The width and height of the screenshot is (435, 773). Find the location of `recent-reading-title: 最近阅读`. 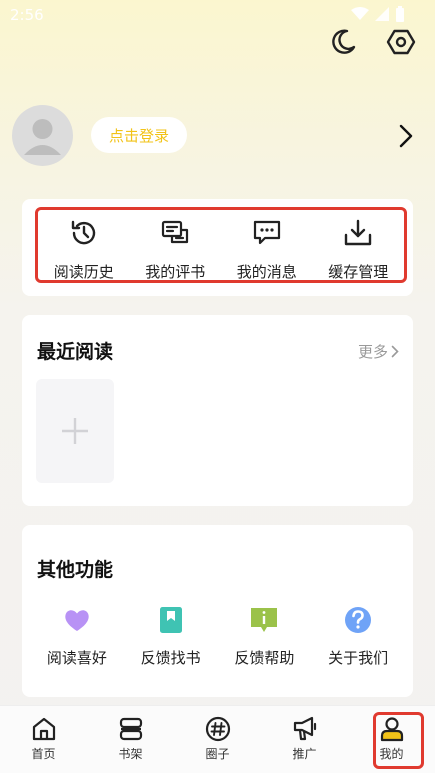

recent-reading-title: 最近阅读 is located at coordinates (75, 352).